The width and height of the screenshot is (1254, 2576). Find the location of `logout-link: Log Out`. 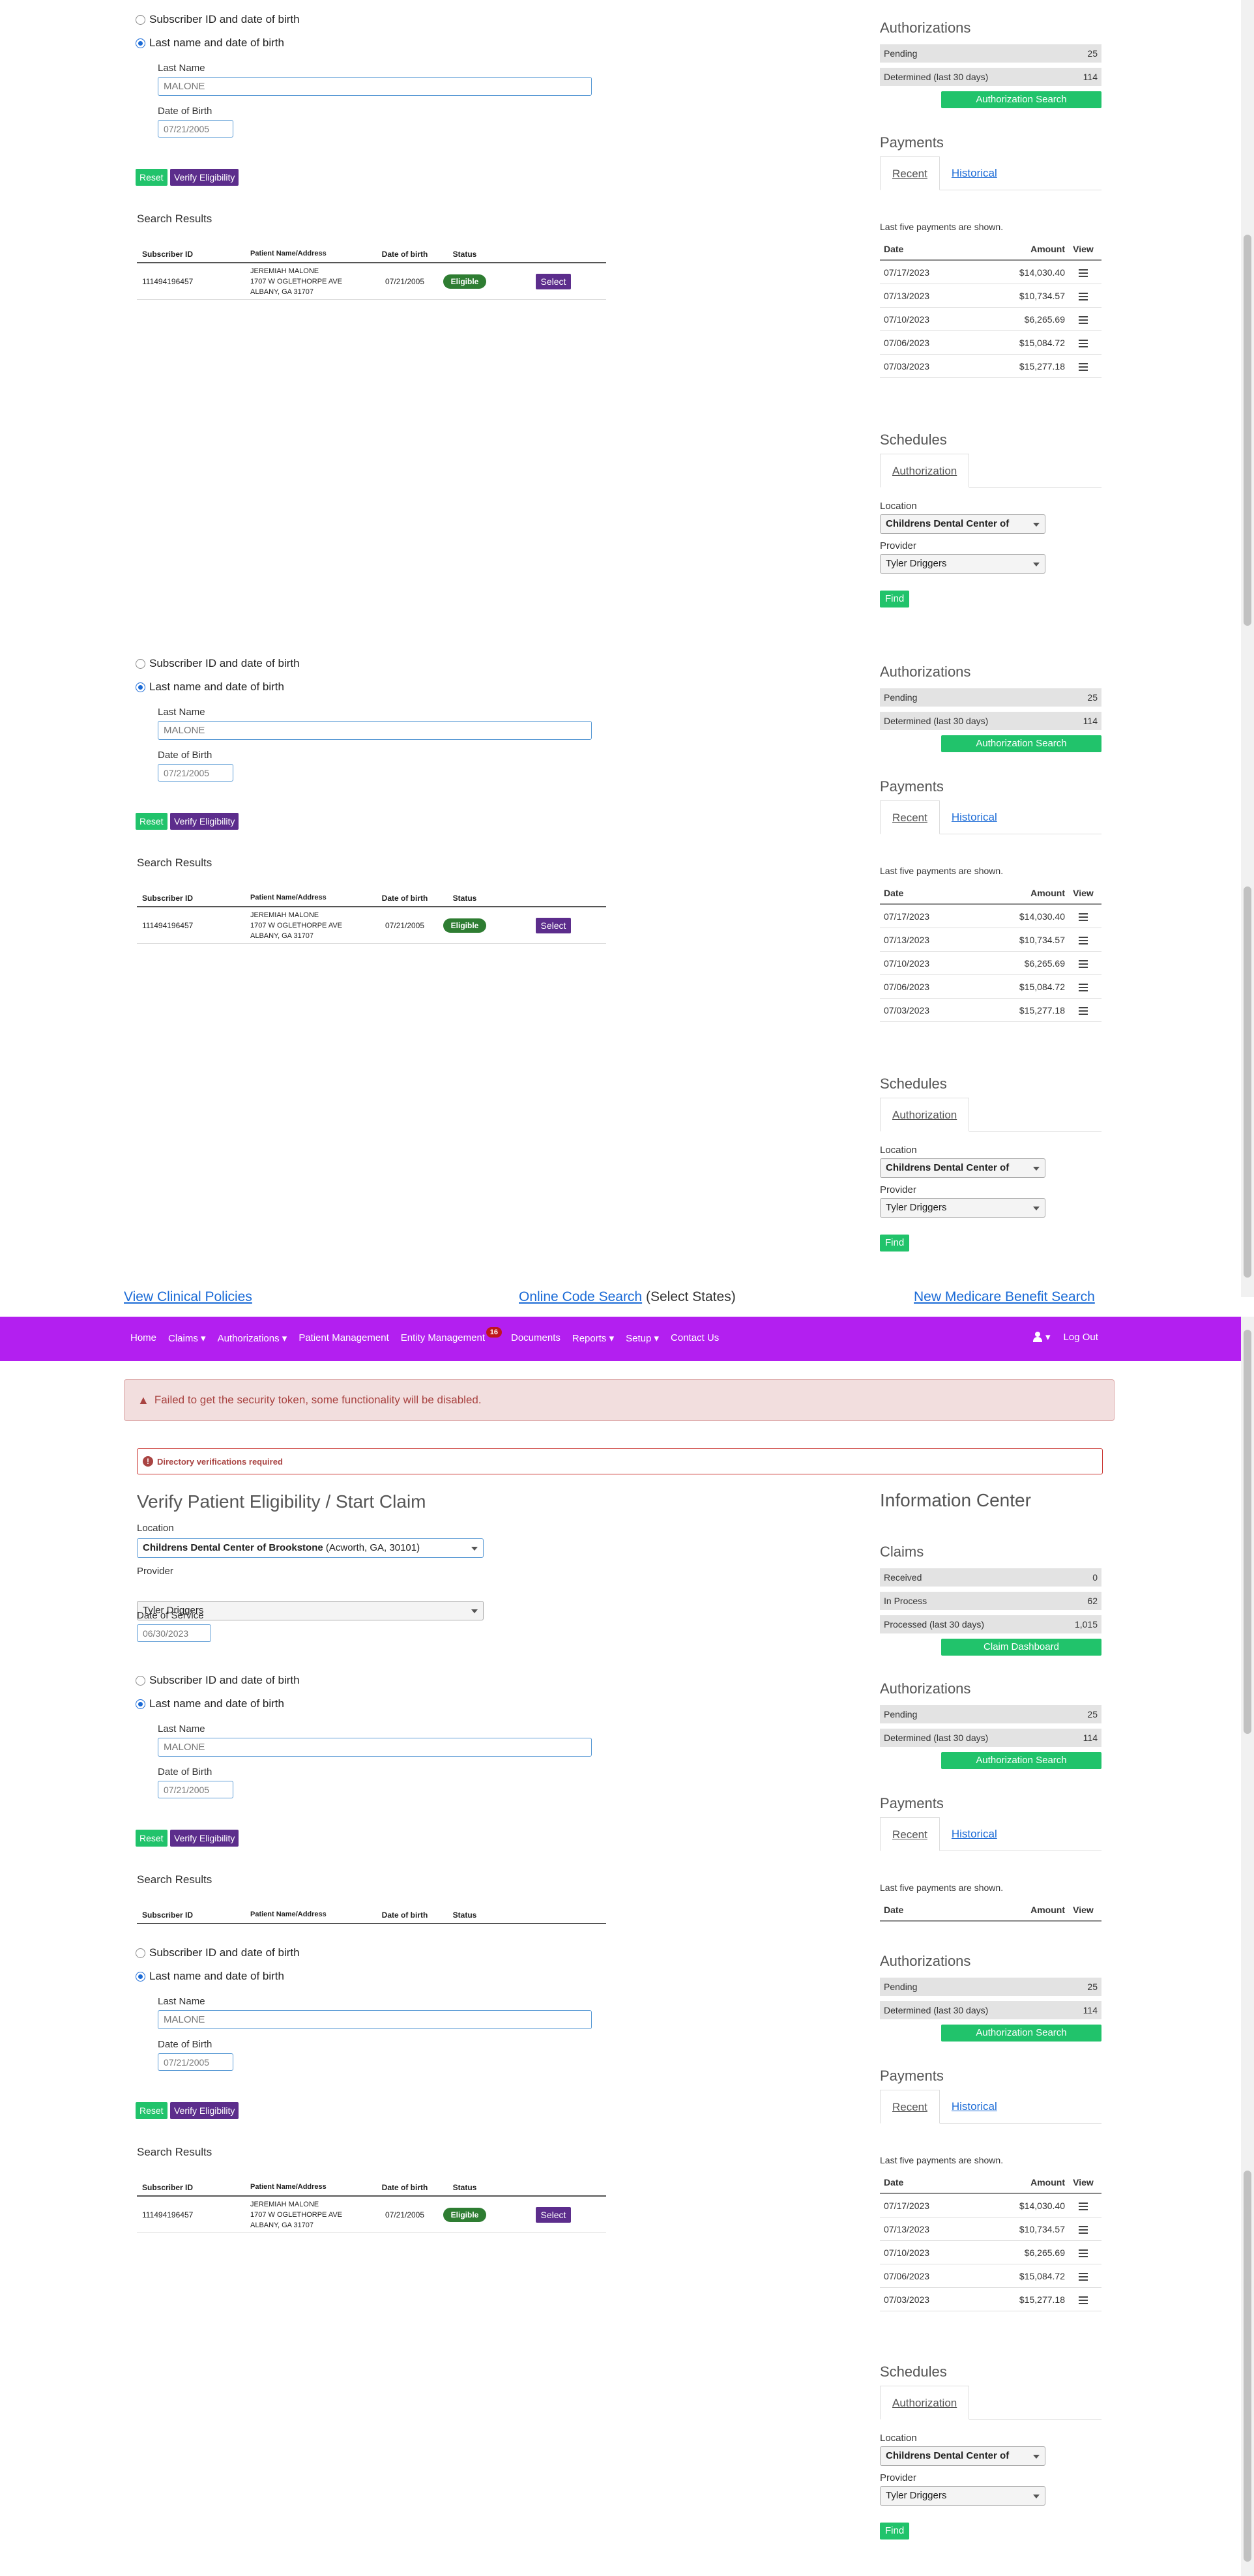

logout-link: Log Out is located at coordinates (1081, 1338).